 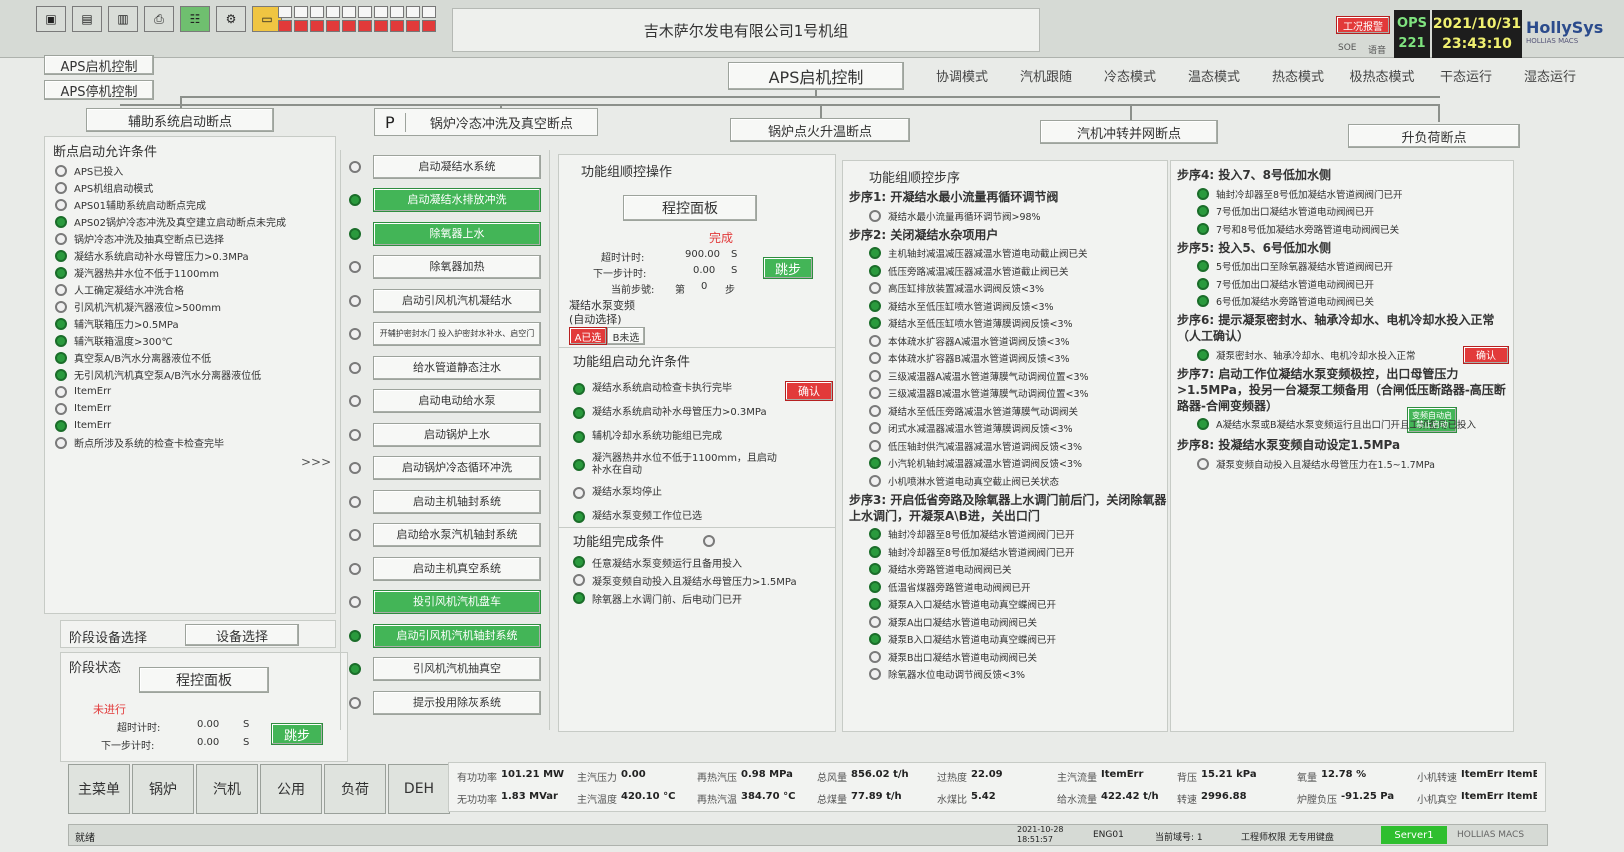 What do you see at coordinates (355, 669) in the screenshot?
I see `sequence-indicator-icon` at bounding box center [355, 669].